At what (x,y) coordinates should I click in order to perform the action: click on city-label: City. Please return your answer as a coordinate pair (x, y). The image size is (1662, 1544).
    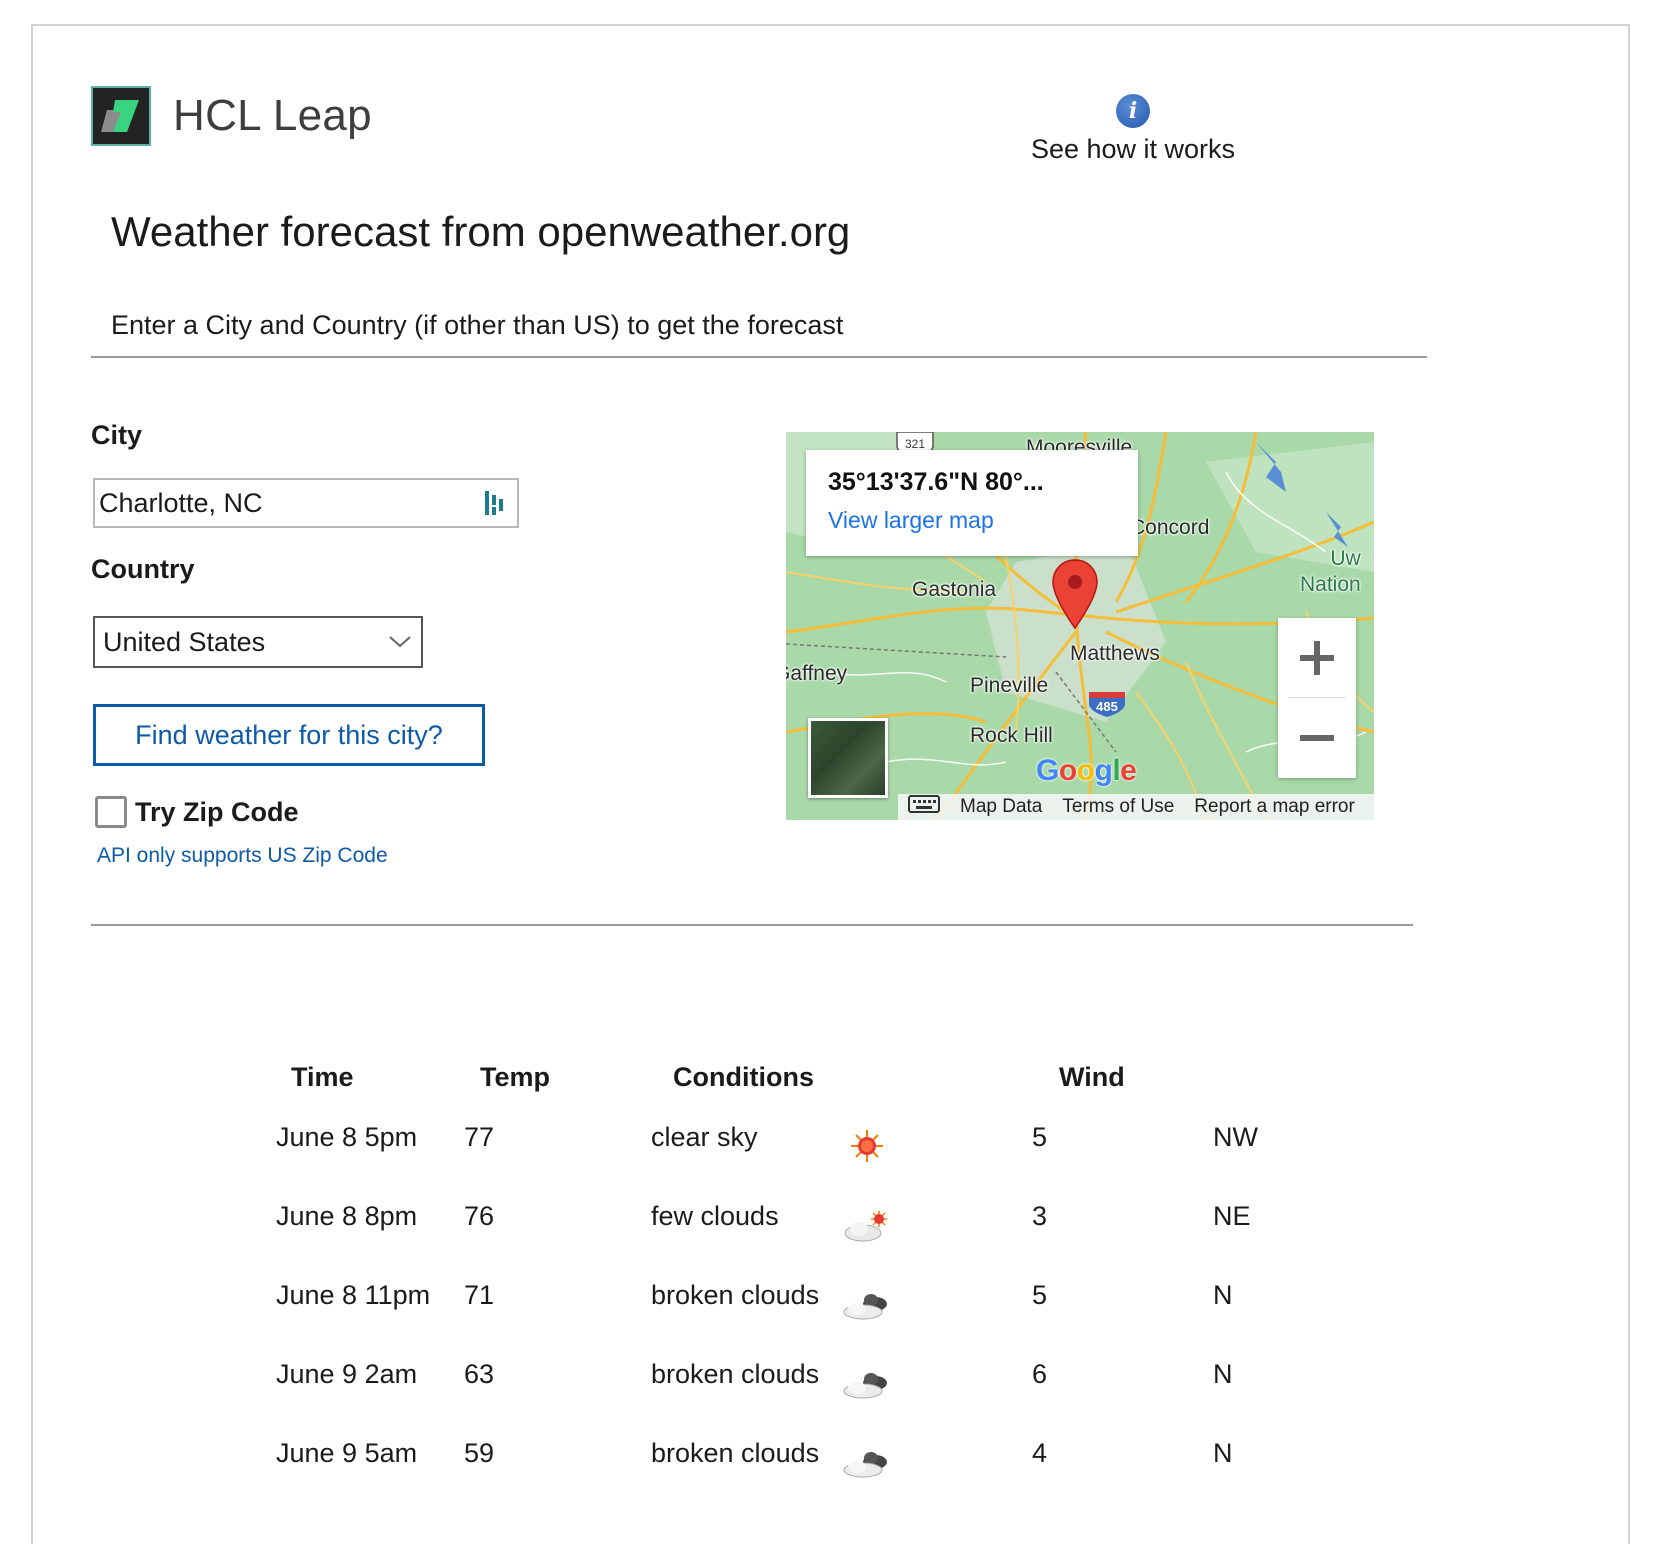
    Looking at the image, I should click on (117, 435).